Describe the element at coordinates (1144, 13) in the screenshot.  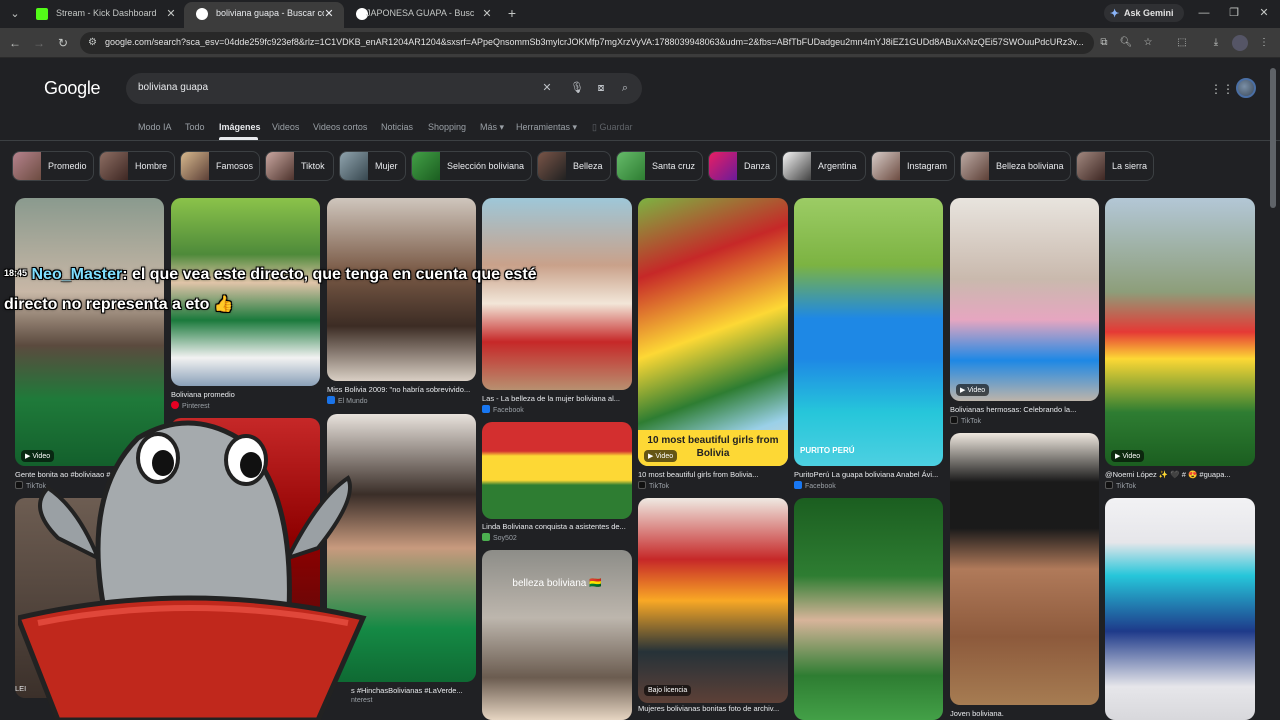
I see `ask-gemini-button: ✦ Ask Gemini` at that location.